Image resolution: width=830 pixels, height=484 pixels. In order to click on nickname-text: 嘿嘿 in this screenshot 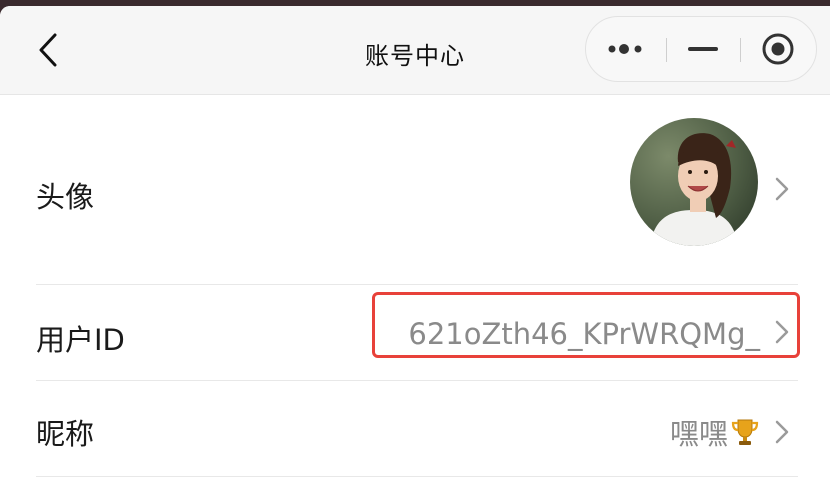, I will do `click(698, 434)`.